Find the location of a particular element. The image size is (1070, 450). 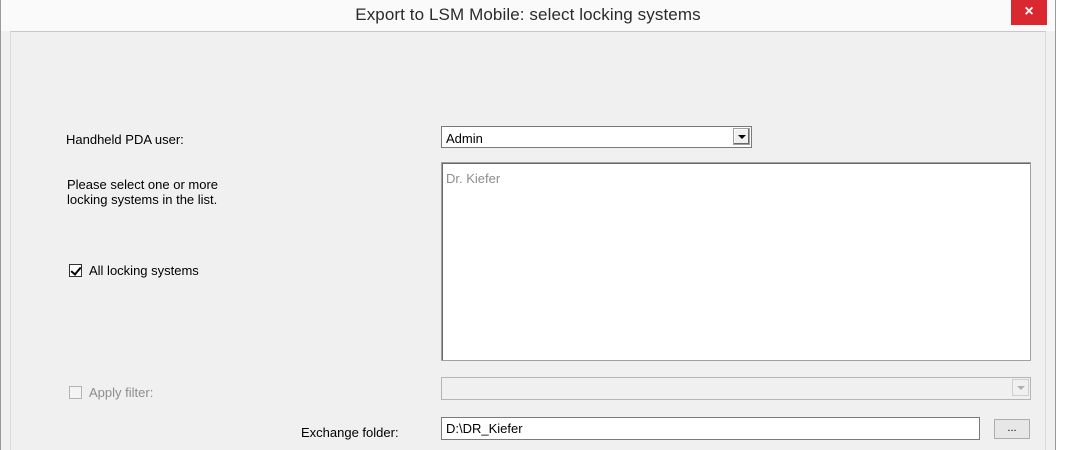

apply-filter-checkbox is located at coordinates (75, 392).